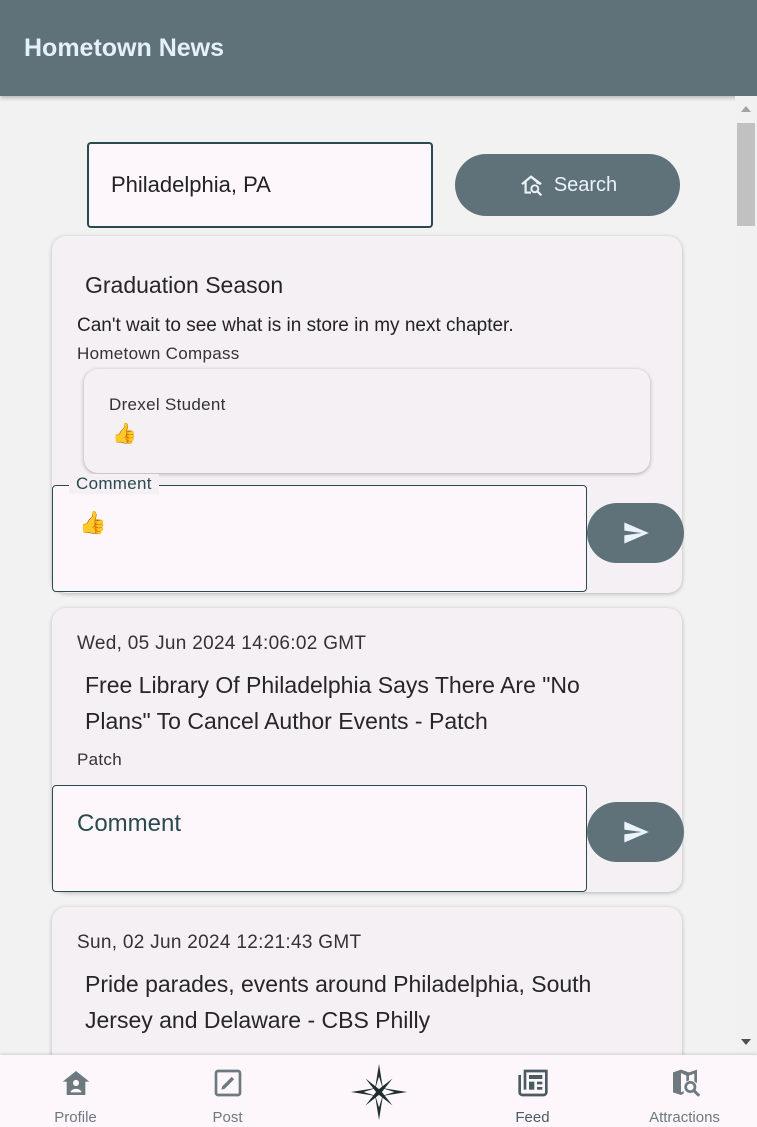  I want to click on comment-item: Drexel Student 👍, so click(367, 421).